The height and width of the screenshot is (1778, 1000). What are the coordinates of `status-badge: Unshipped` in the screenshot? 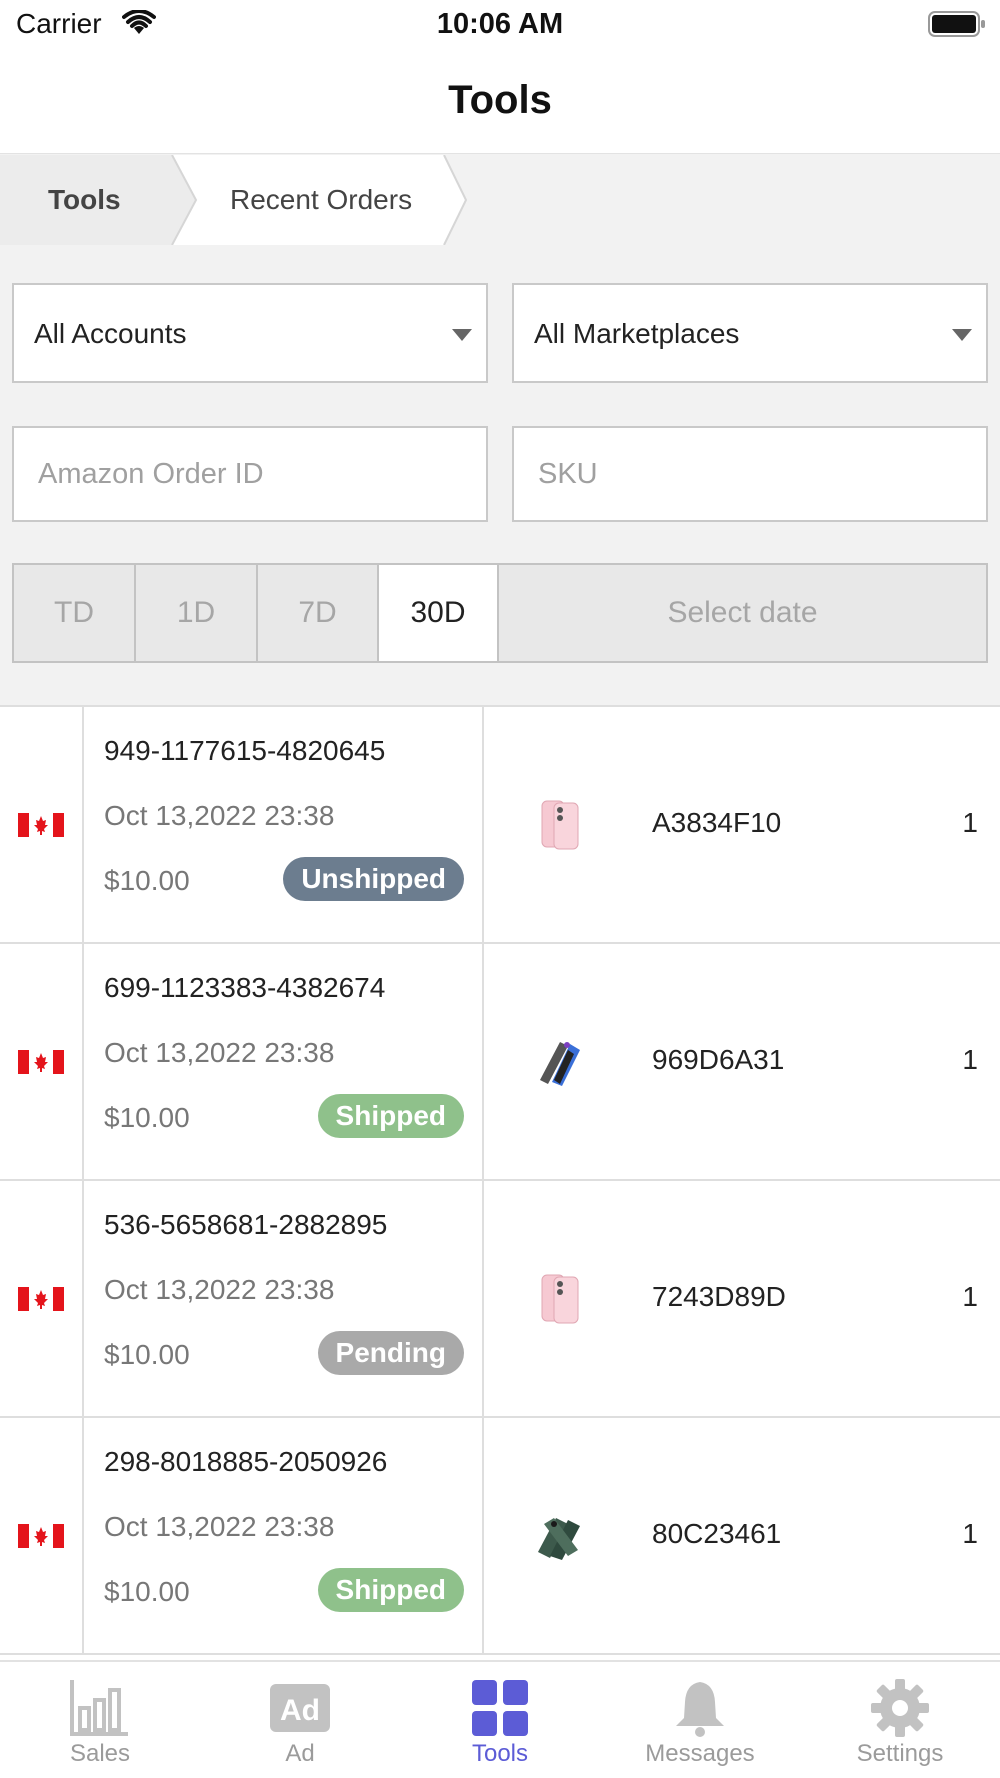 It's located at (373, 879).